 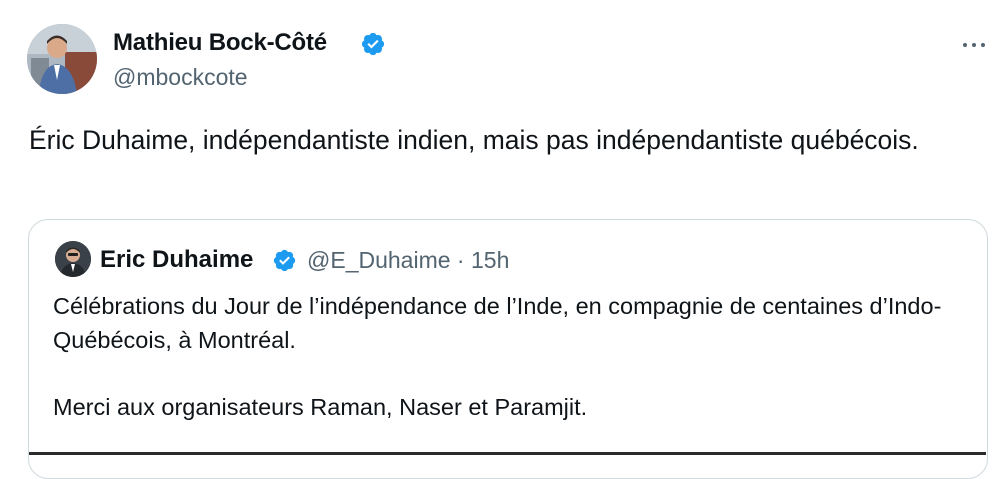 I want to click on quoted-author-name: Eric Duhaime, so click(x=176, y=260).